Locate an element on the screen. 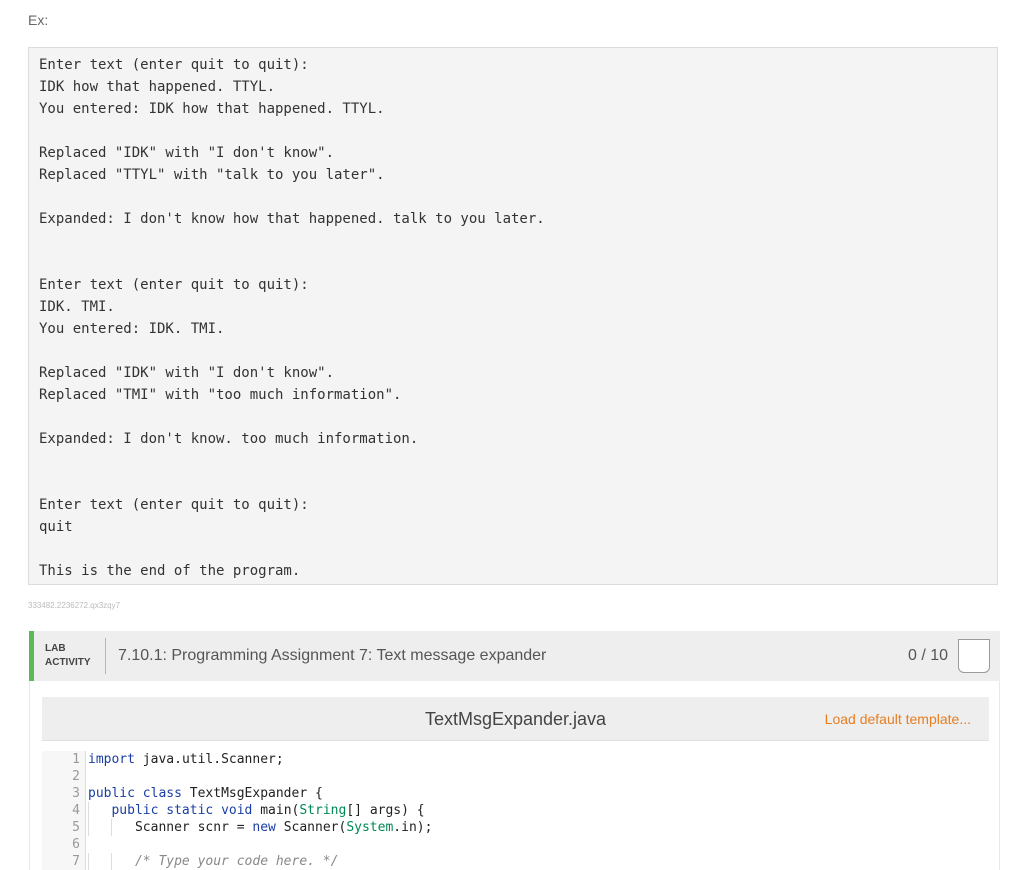 This screenshot has width=1028, height=870. line-number: 3 is located at coordinates (76, 793).